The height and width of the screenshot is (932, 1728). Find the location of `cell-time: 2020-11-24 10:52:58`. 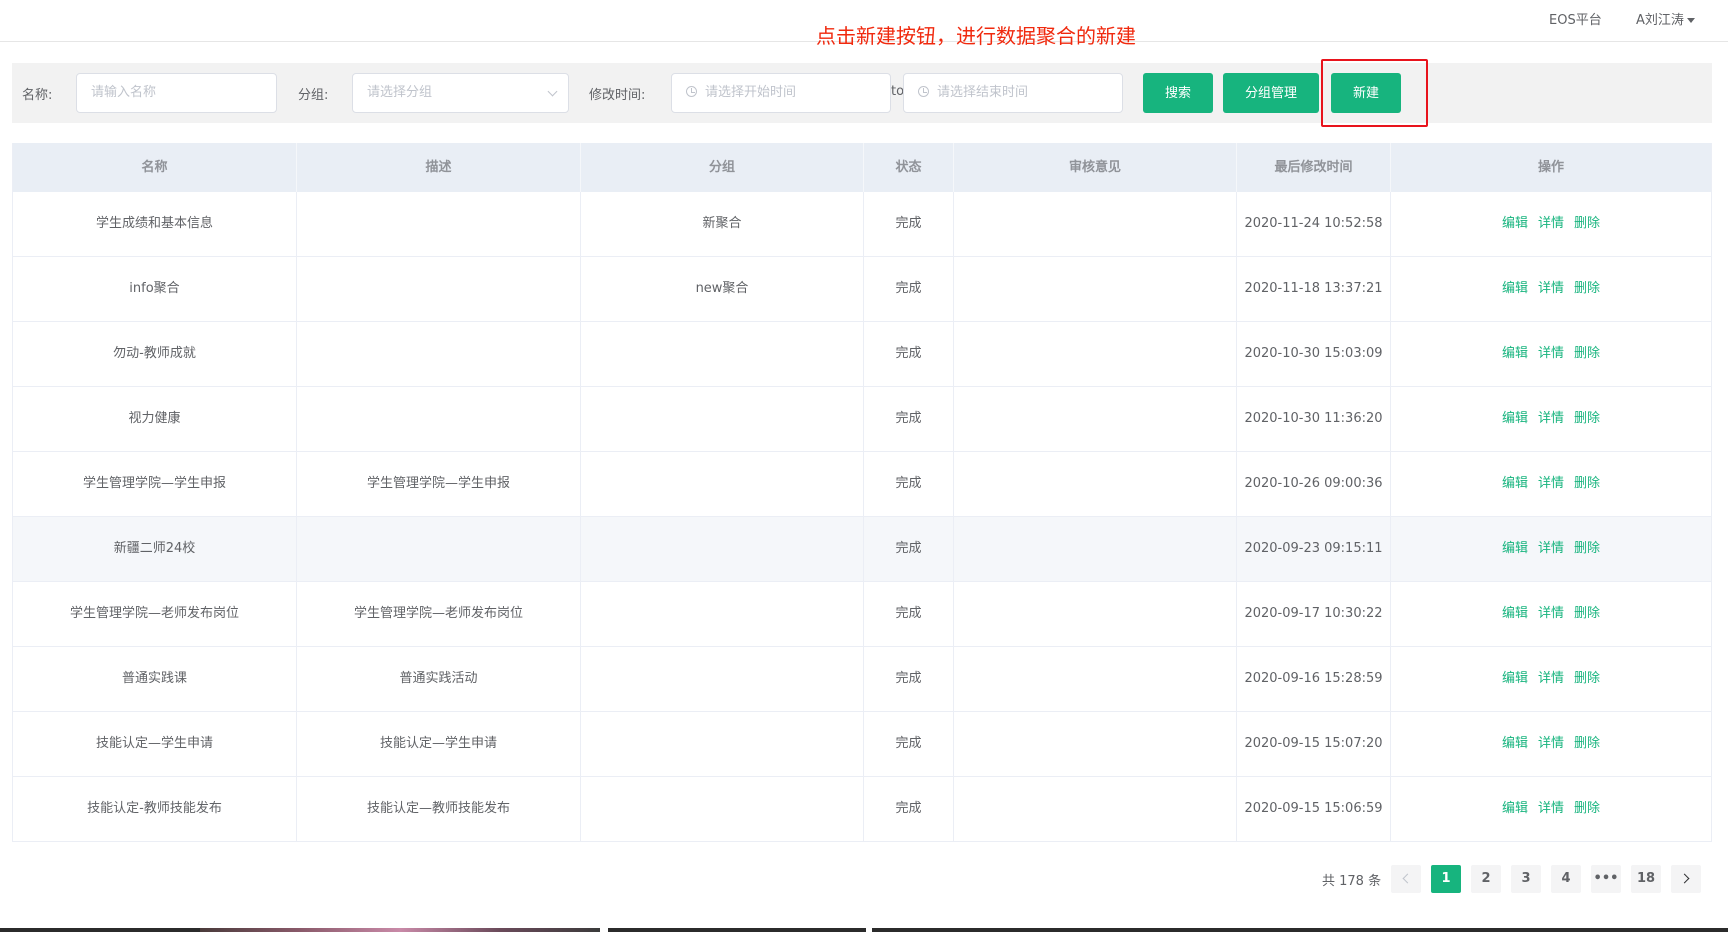

cell-time: 2020-11-24 10:52:58 is located at coordinates (1314, 224).